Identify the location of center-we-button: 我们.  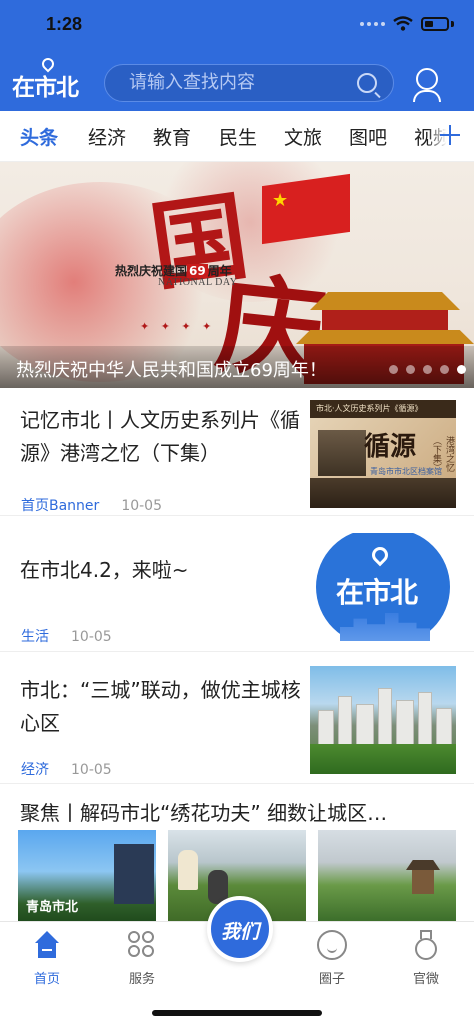
(240, 929).